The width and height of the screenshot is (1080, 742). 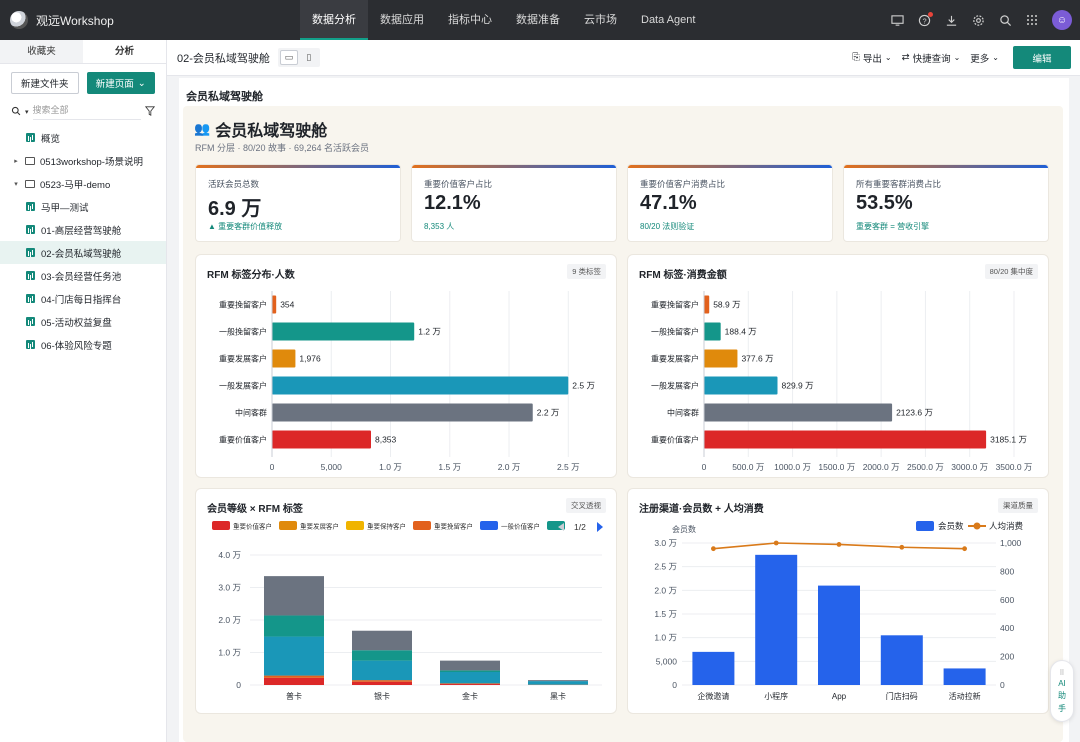 What do you see at coordinates (509, 467) in the screenshot?
I see `x-tick-label: 2.0 万` at bounding box center [509, 467].